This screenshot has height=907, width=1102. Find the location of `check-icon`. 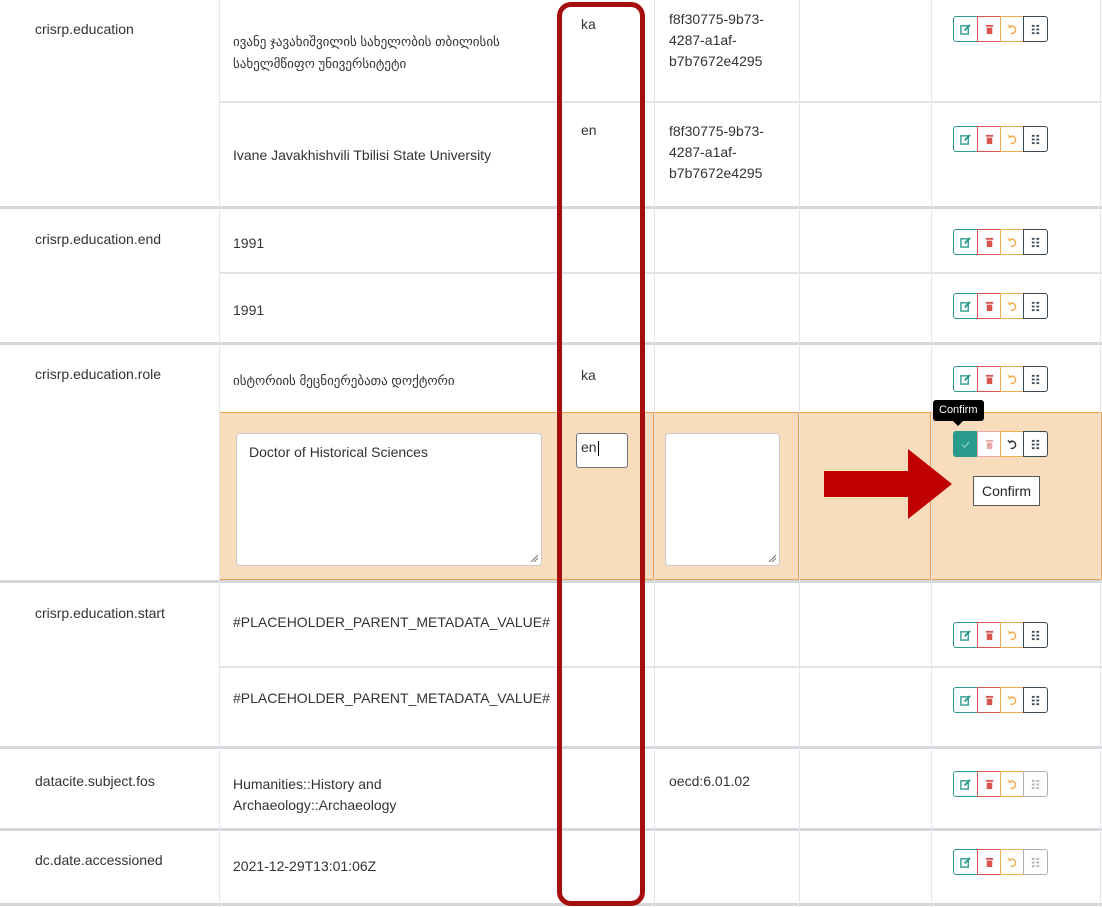

check-icon is located at coordinates (965, 444).